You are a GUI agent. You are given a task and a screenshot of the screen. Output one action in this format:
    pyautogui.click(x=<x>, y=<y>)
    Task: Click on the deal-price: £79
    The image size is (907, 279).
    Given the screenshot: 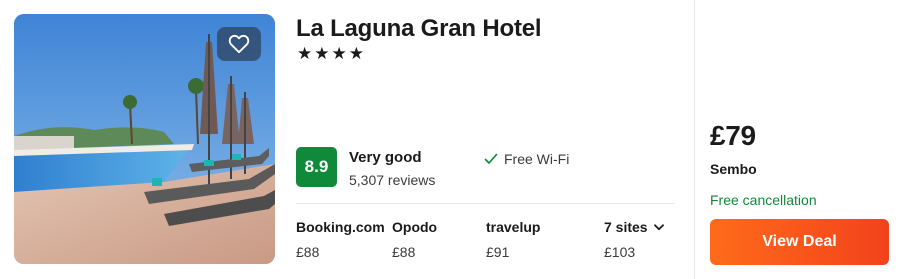 What is the action you would take?
    pyautogui.click(x=733, y=135)
    